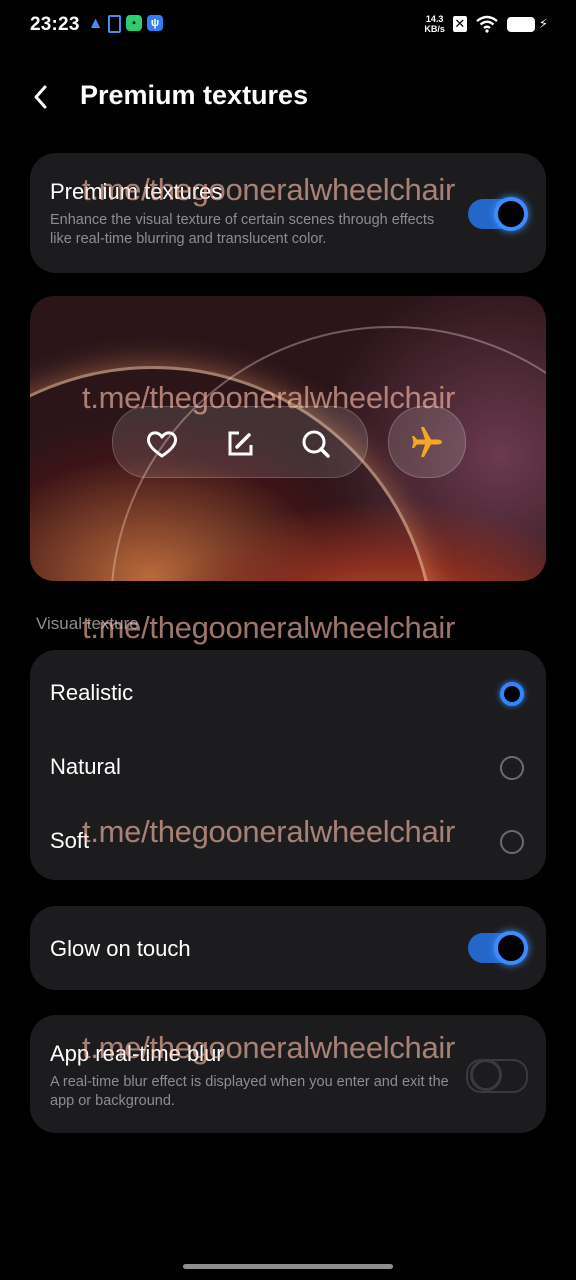 The height and width of the screenshot is (1280, 576). I want to click on airplane-button, so click(427, 442).